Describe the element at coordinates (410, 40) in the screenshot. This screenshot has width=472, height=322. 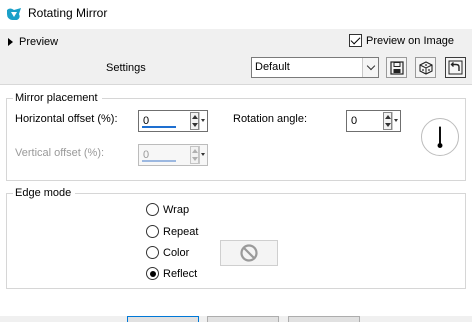
I see `preview-on-image-label: Preview on Image` at that location.